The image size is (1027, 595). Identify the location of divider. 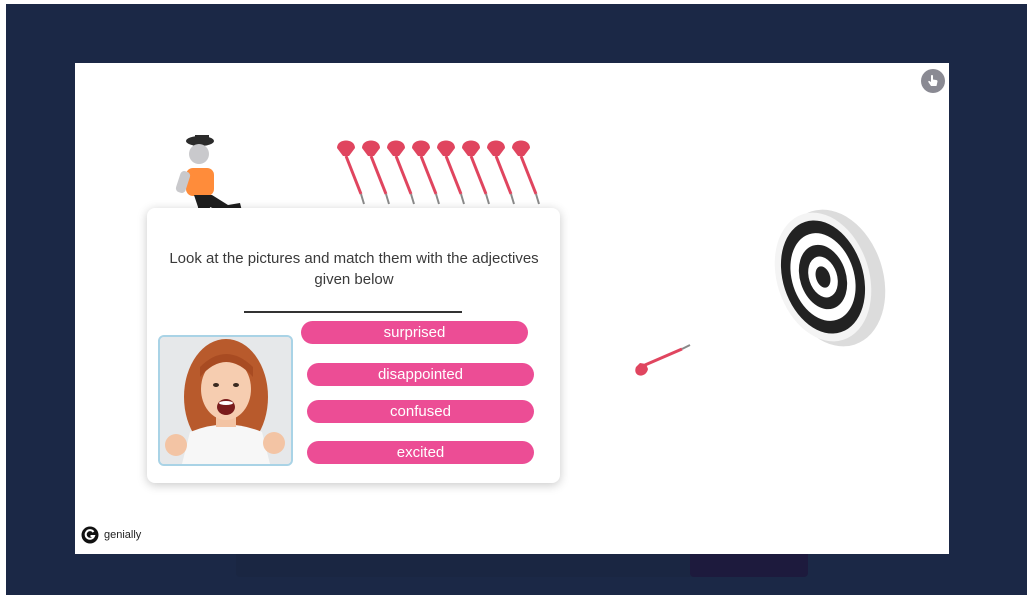
(353, 312).